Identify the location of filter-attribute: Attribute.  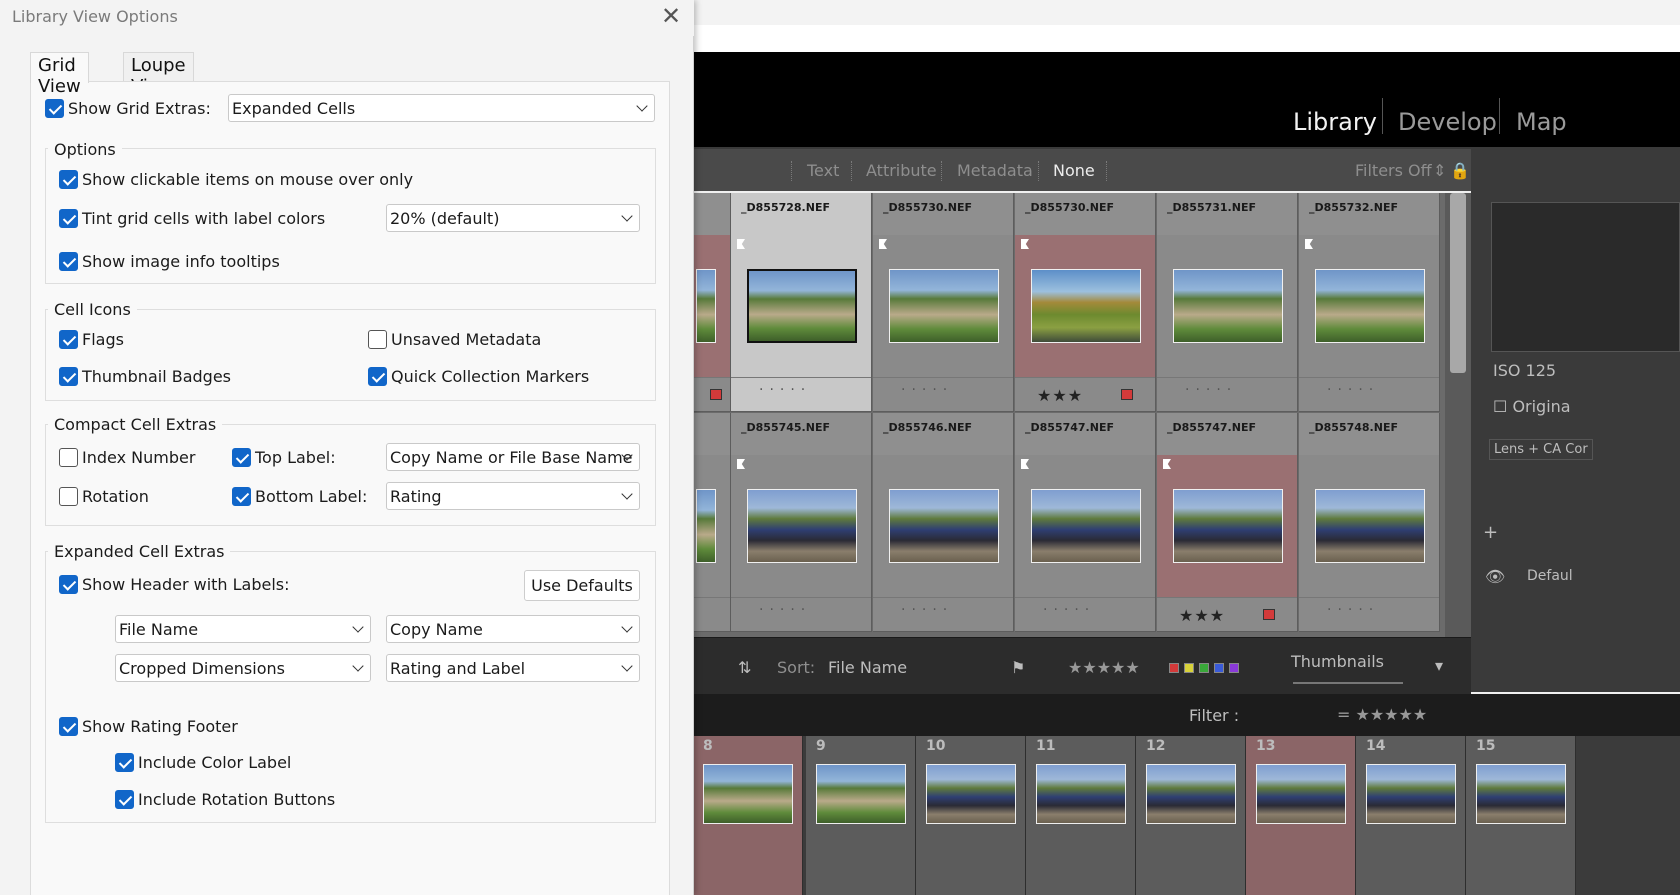
(901, 170).